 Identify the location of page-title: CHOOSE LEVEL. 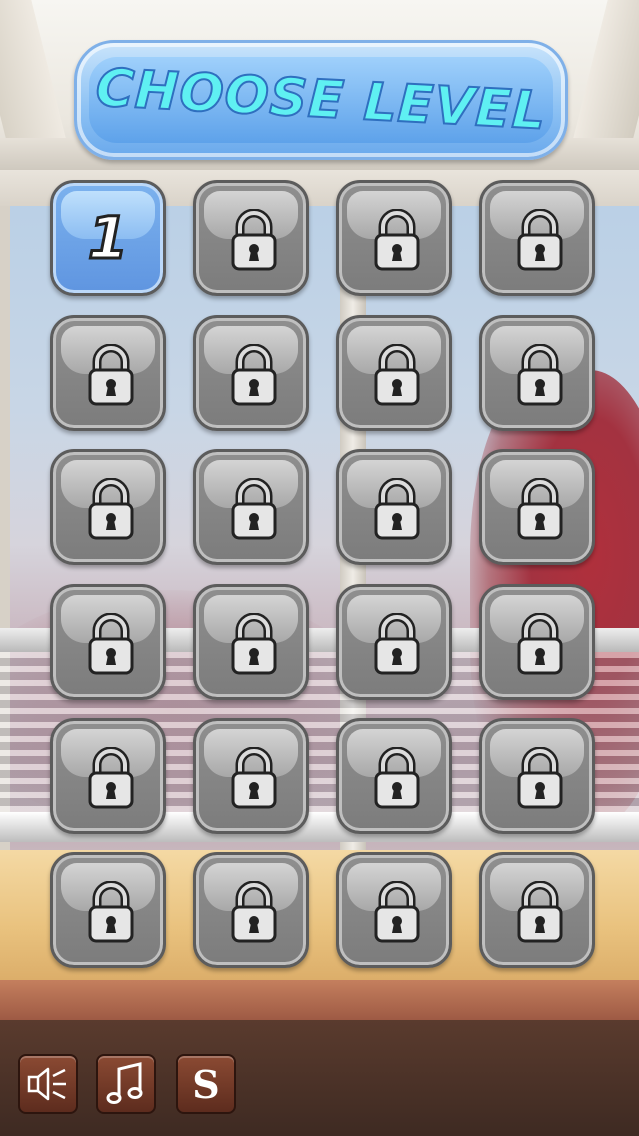
(320, 100).